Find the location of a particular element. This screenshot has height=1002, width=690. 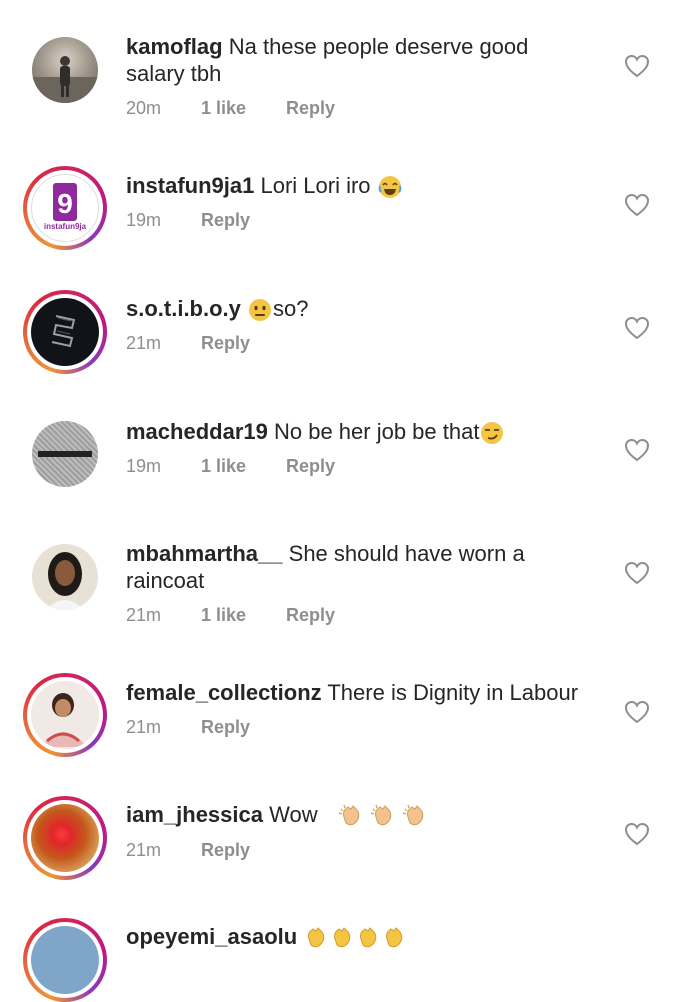

avatar: 9 instafun9ja is located at coordinates (65, 208).